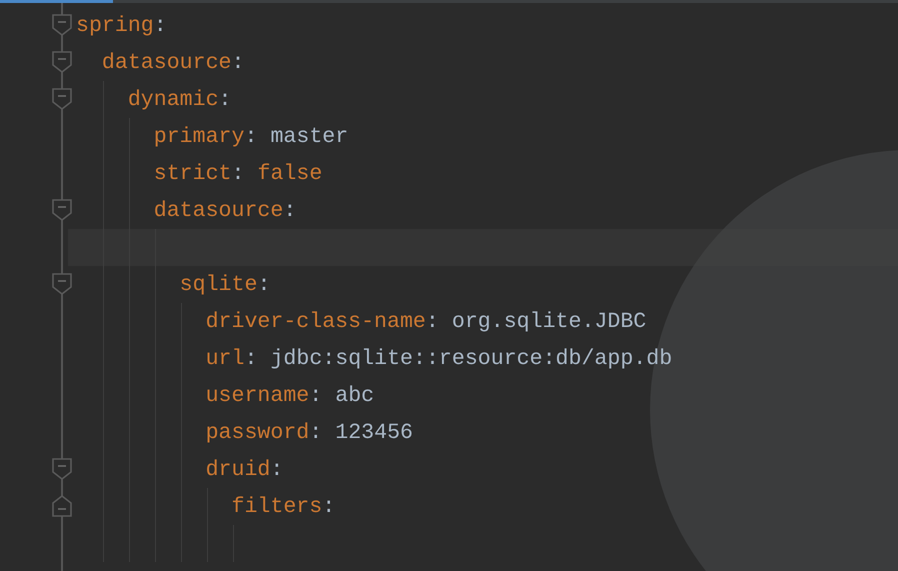 This screenshot has width=898, height=571. What do you see at coordinates (180, 100) in the screenshot?
I see `yaml-key: dynamic:` at bounding box center [180, 100].